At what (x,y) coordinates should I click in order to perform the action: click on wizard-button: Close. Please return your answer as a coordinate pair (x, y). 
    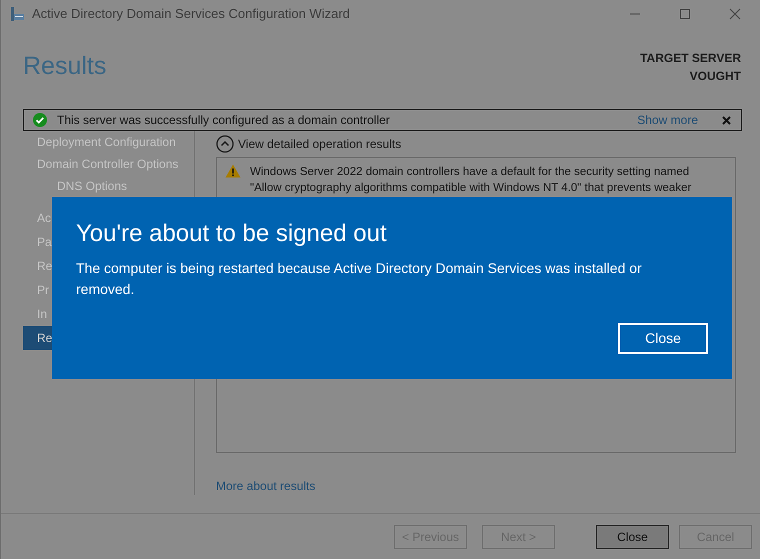
    Looking at the image, I should click on (632, 537).